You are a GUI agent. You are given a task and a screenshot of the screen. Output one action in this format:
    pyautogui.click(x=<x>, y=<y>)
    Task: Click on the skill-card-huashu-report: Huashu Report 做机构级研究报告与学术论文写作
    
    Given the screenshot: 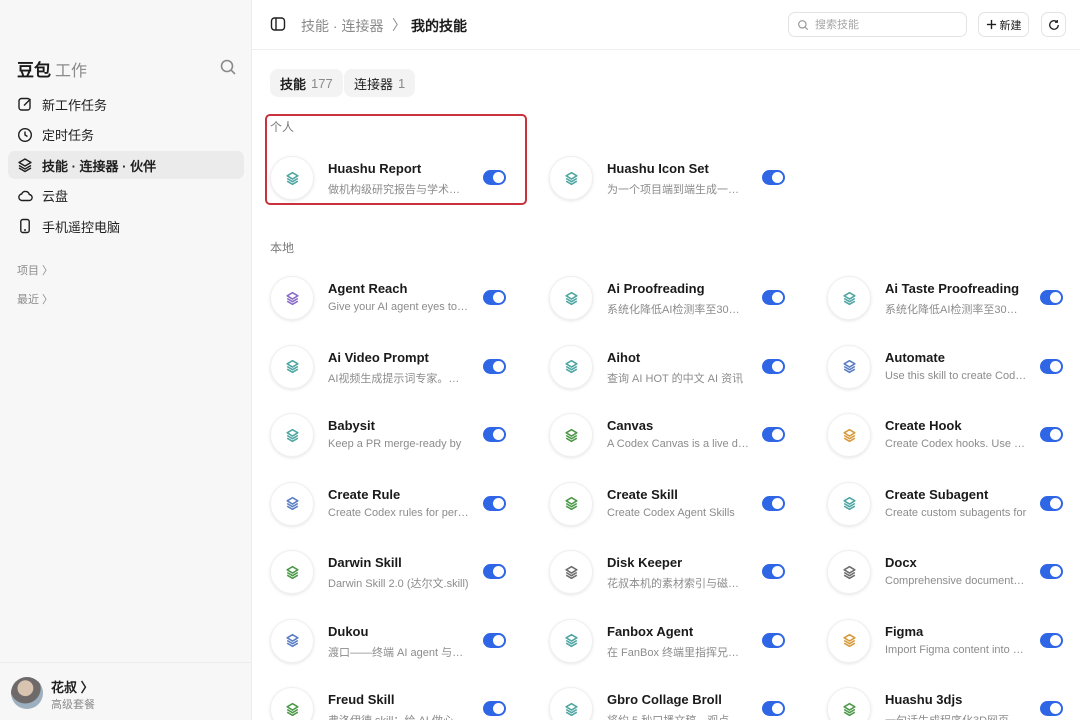 What is the action you would take?
    pyautogui.click(x=388, y=178)
    